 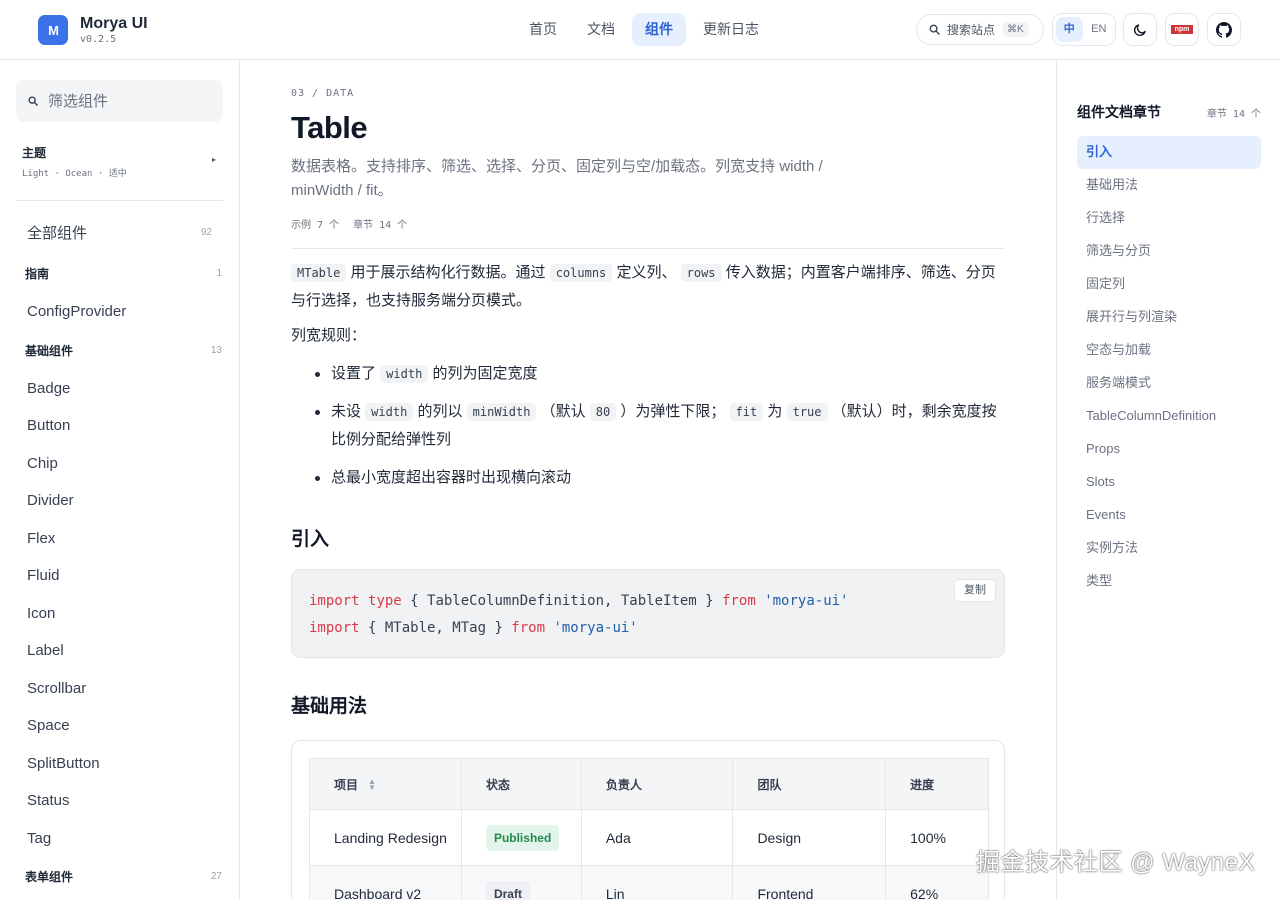 What do you see at coordinates (1169, 185) in the screenshot?
I see `toc-item-basic-usage: 基础用法` at bounding box center [1169, 185].